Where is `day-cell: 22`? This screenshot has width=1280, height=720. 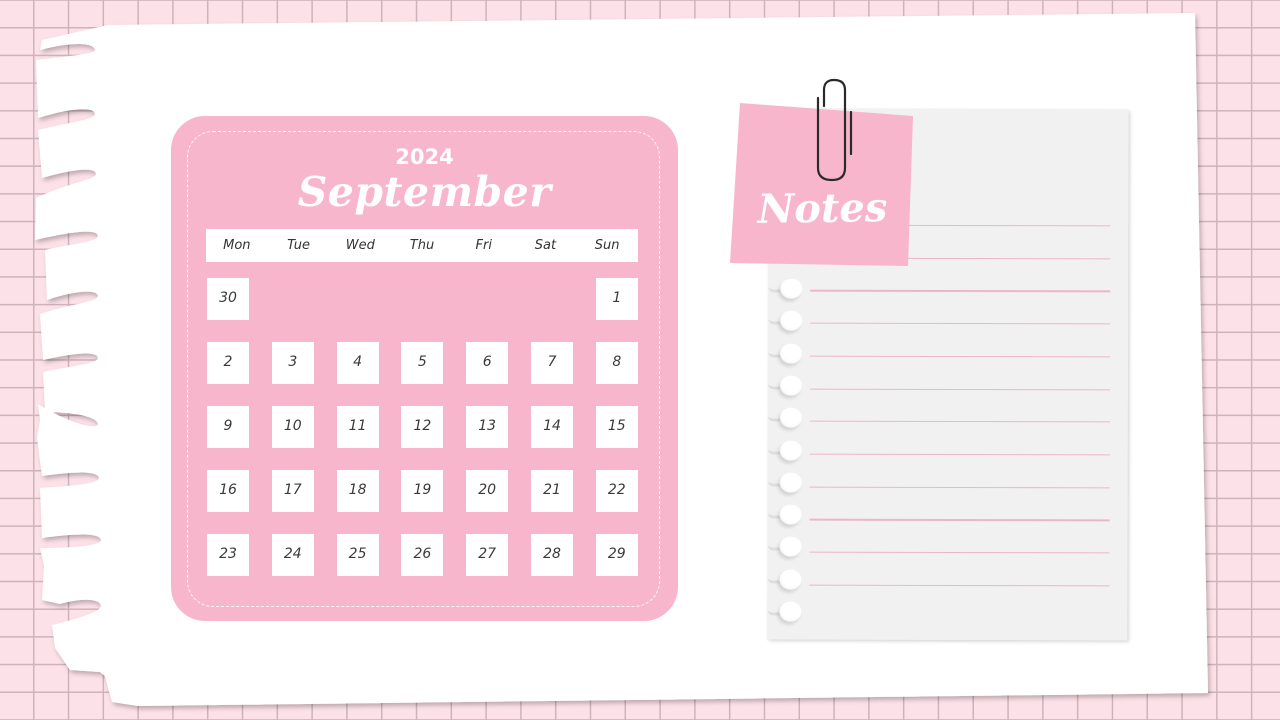 day-cell: 22 is located at coordinates (616, 491).